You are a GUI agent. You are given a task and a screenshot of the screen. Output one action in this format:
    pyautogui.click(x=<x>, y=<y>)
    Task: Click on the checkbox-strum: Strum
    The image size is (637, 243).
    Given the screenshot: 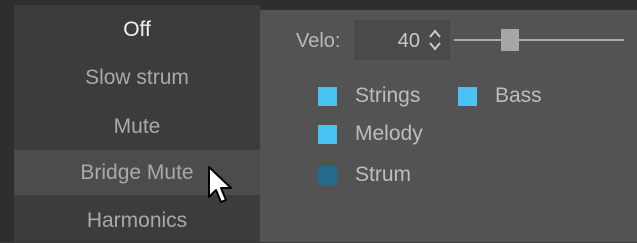 What is the action you would take?
    pyautogui.click(x=364, y=175)
    